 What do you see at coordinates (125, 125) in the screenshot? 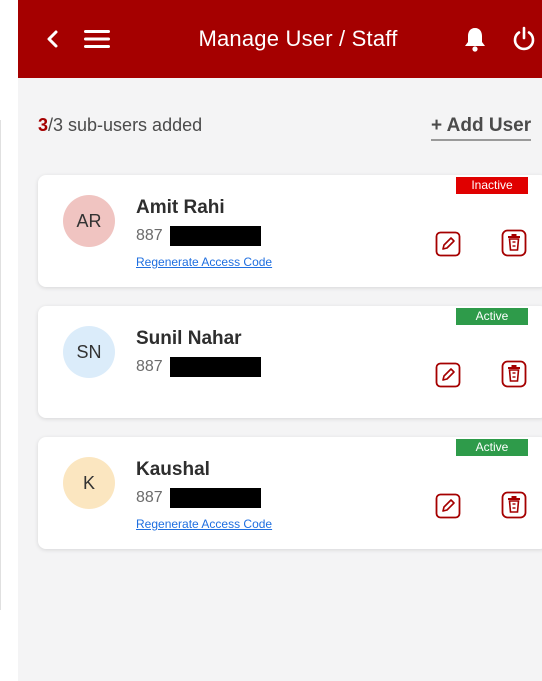
I see `summary-text: /3 sub-users added` at bounding box center [125, 125].